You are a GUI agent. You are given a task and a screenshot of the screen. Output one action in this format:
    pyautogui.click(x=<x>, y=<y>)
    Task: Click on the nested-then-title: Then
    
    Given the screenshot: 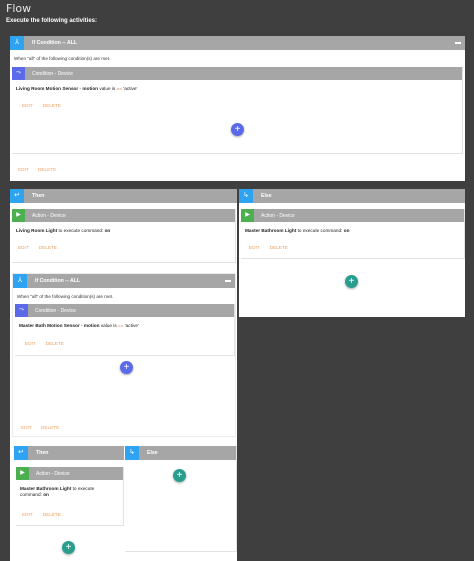 What is the action you would take?
    pyautogui.click(x=42, y=453)
    